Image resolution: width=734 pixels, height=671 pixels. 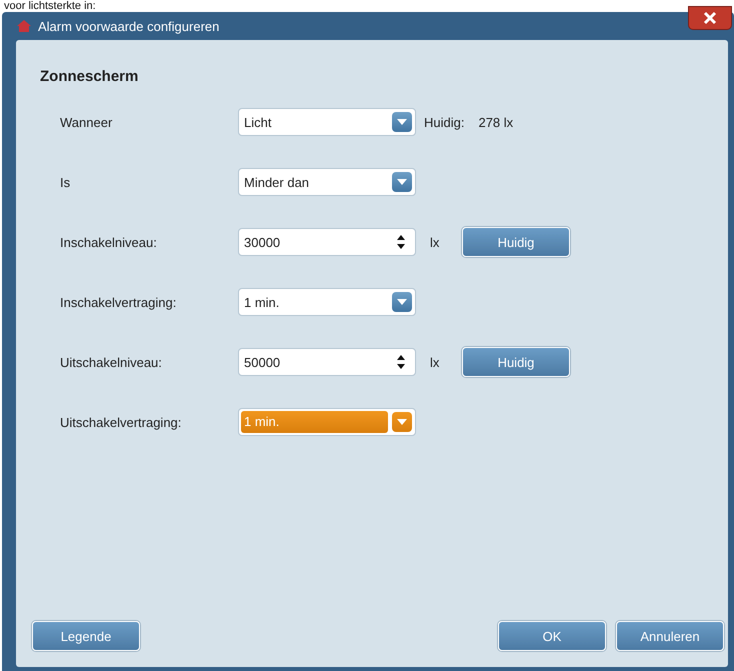 I want to click on dropdown-value: Licht, so click(x=258, y=122).